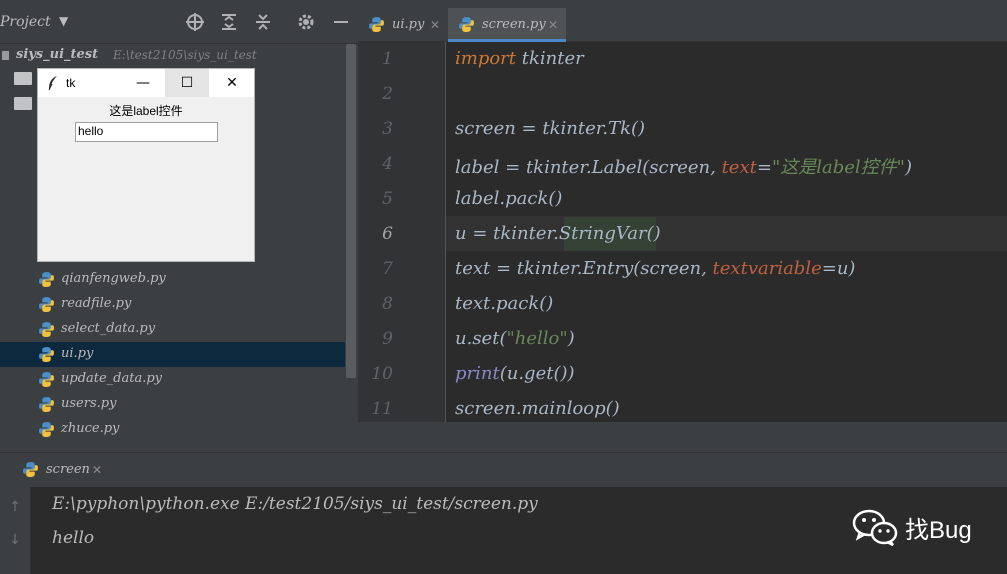 The height and width of the screenshot is (574, 1007). What do you see at coordinates (584, 268) in the screenshot?
I see `code-text: text = tkinter.Entry(screen,` at bounding box center [584, 268].